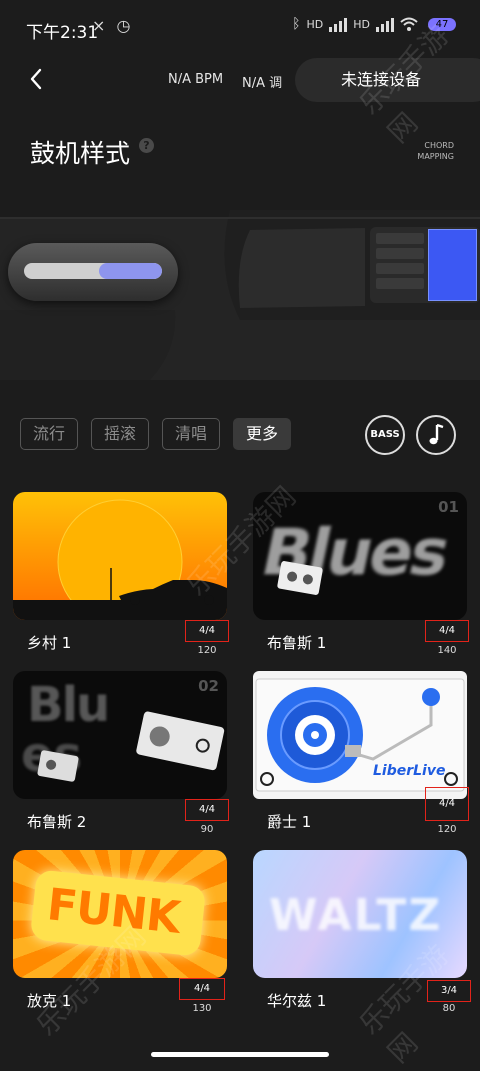 This screenshot has height=1071, width=480. I want to click on signal-hd-label-2: HD, so click(361, 24).